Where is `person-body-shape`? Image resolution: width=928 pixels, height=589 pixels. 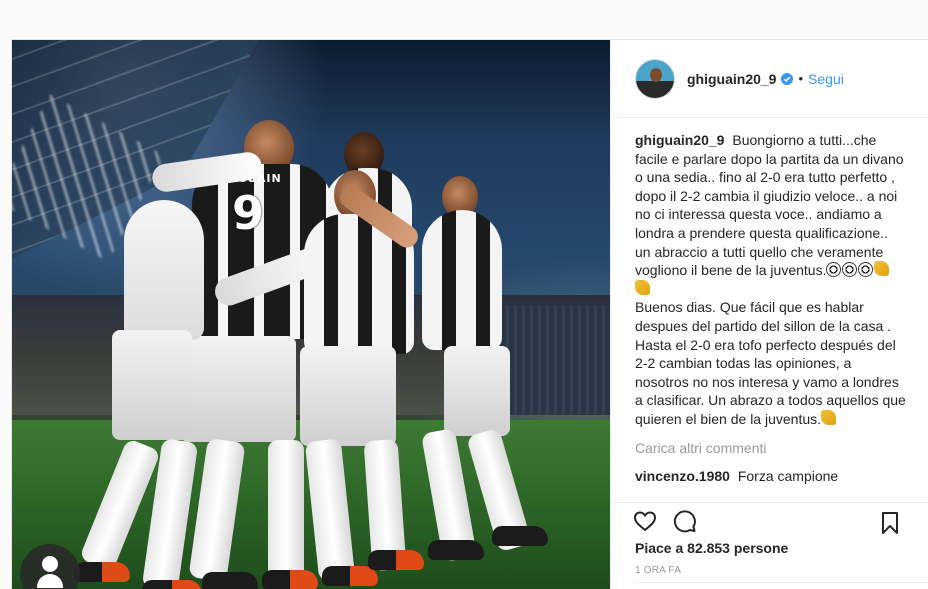
person-body-shape is located at coordinates (50, 581).